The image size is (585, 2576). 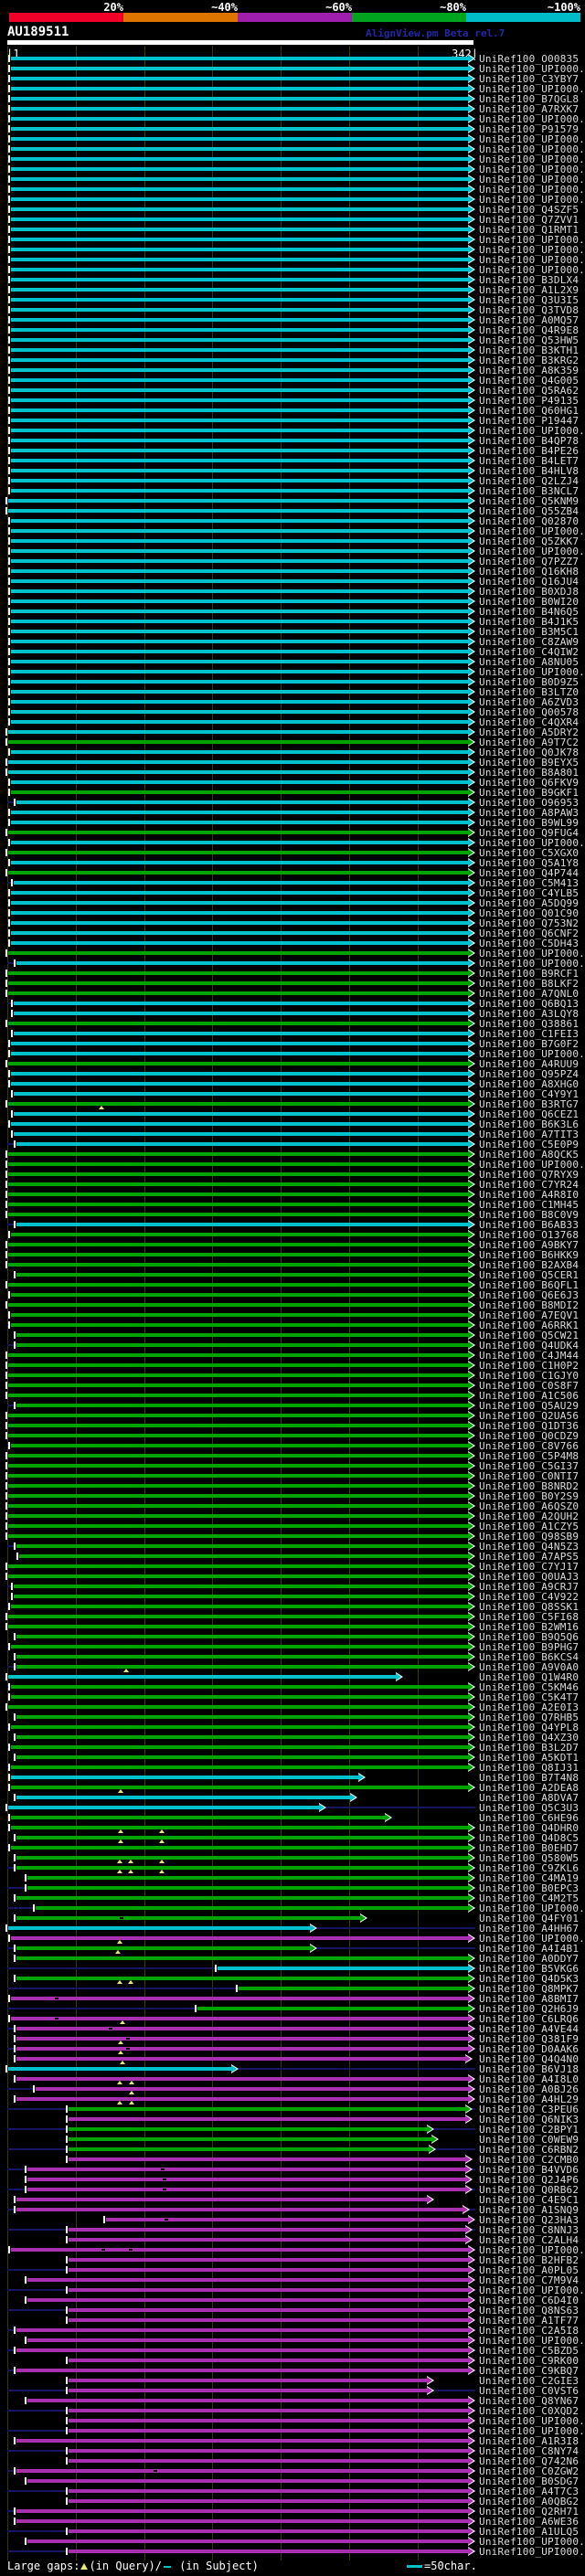 I want to click on subject-label: UniRef100_UPI000.., so click(x=532, y=2552).